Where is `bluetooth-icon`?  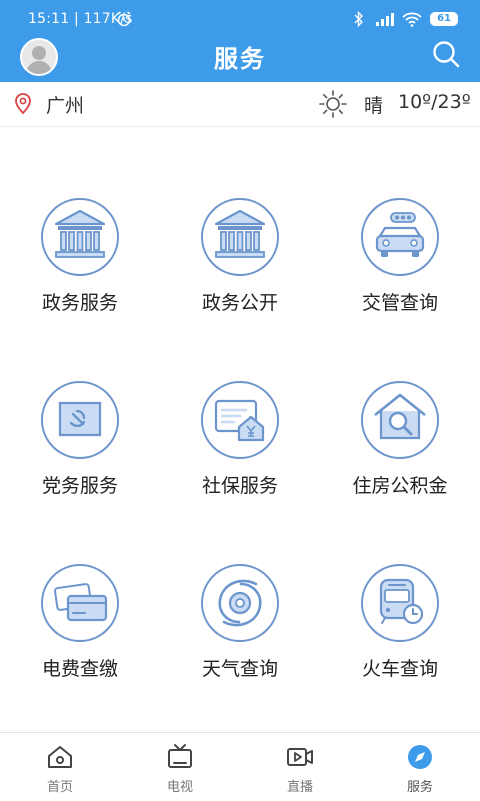 bluetooth-icon is located at coordinates (359, 19).